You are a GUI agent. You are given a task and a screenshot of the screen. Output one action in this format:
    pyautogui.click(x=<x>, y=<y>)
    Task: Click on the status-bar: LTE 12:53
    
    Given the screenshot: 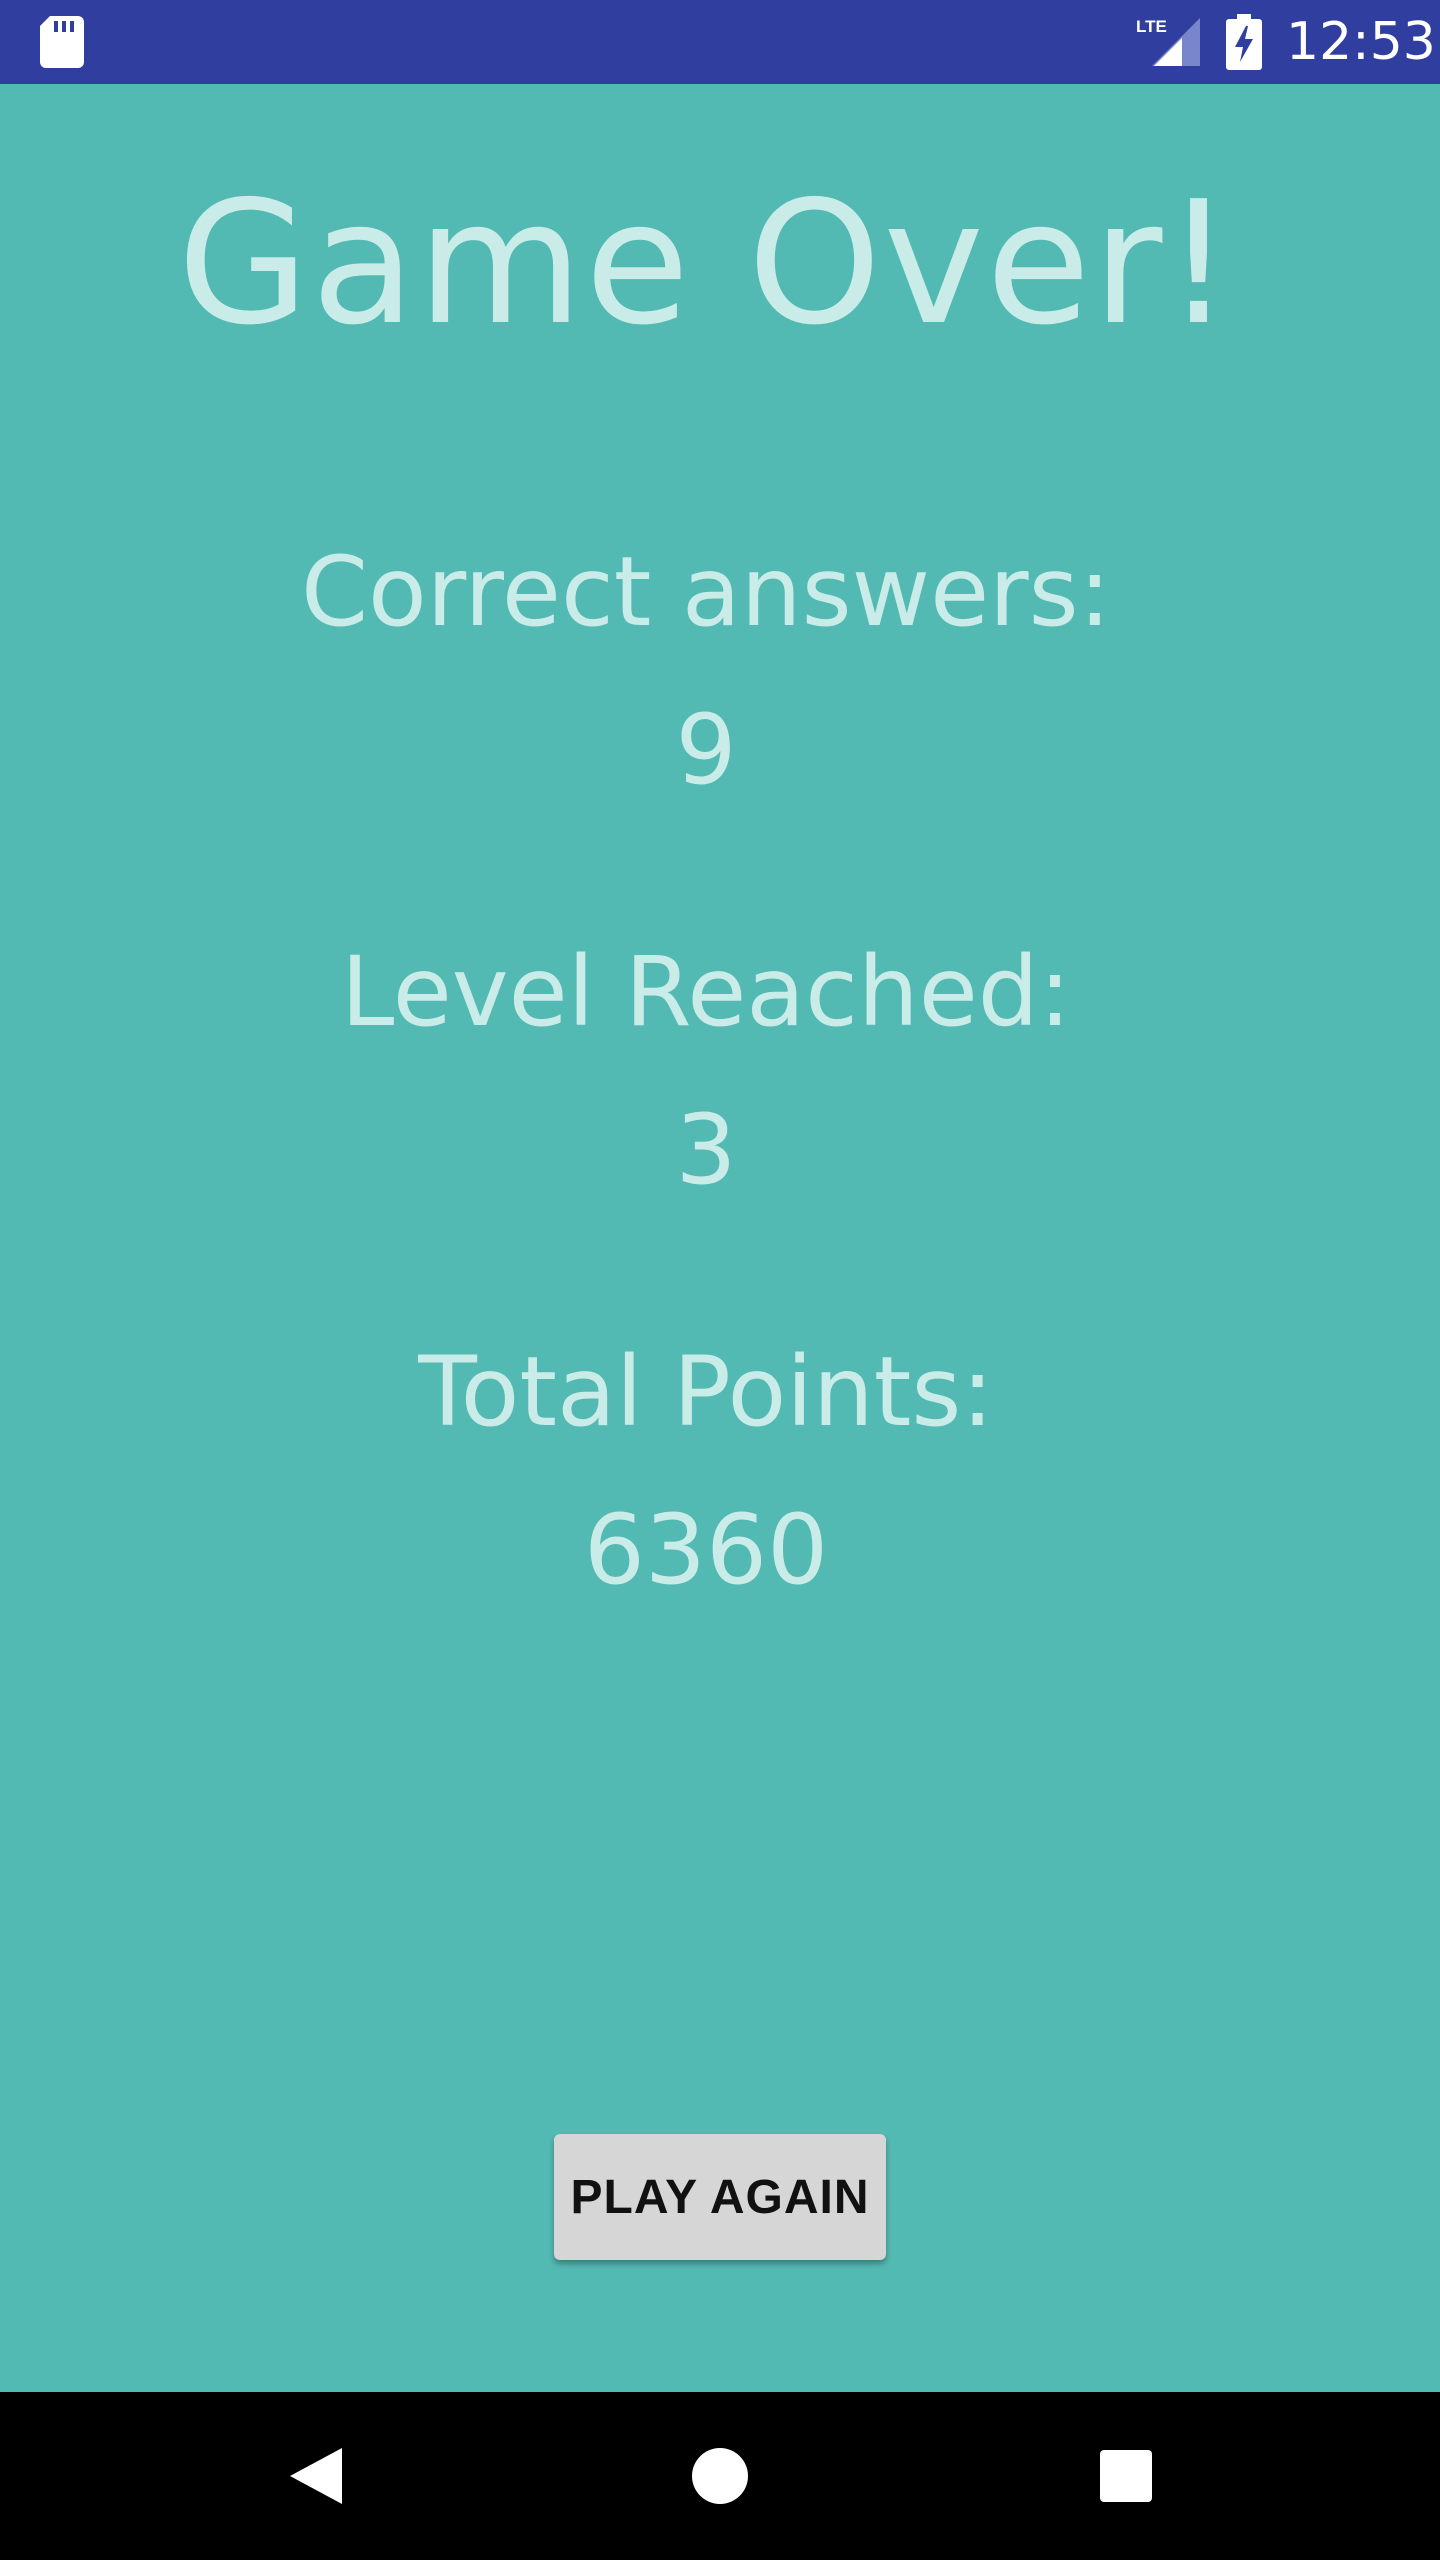 What is the action you would take?
    pyautogui.click(x=720, y=42)
    